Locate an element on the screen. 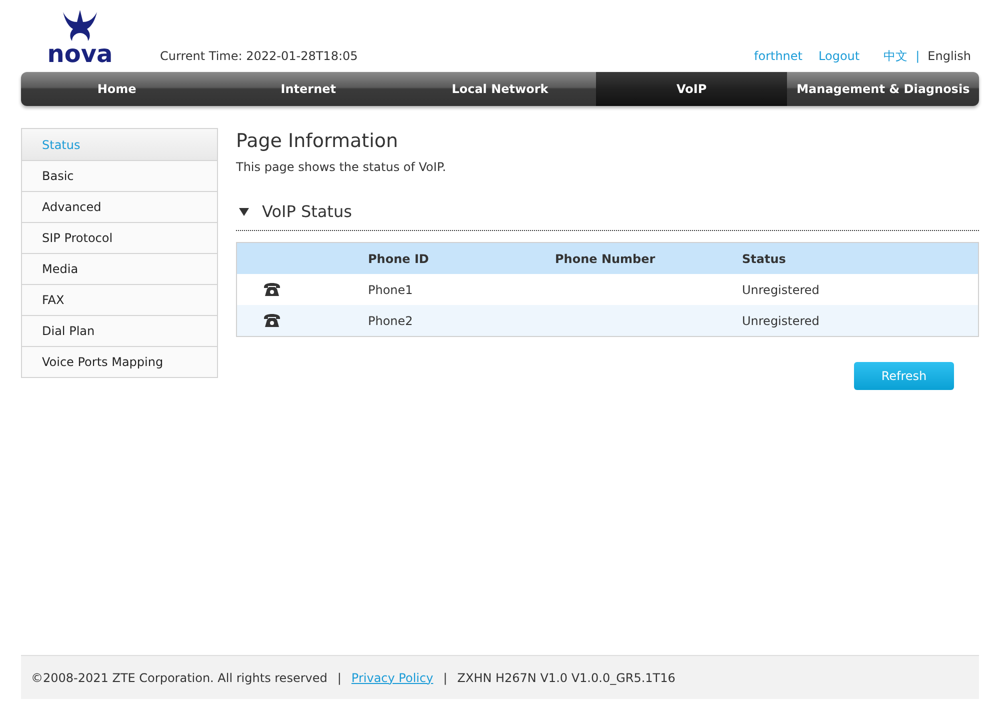  sidebar-item: Voice Ports Mapping is located at coordinates (119, 361).